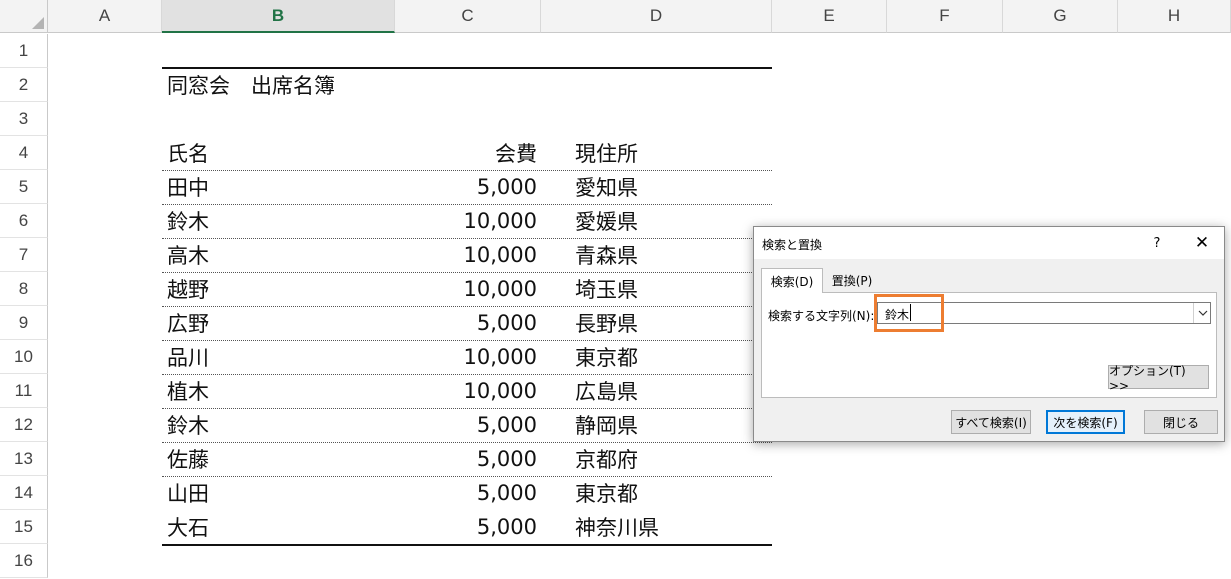 The height and width of the screenshot is (579, 1231). I want to click on header-fee: 会費, so click(466, 153).